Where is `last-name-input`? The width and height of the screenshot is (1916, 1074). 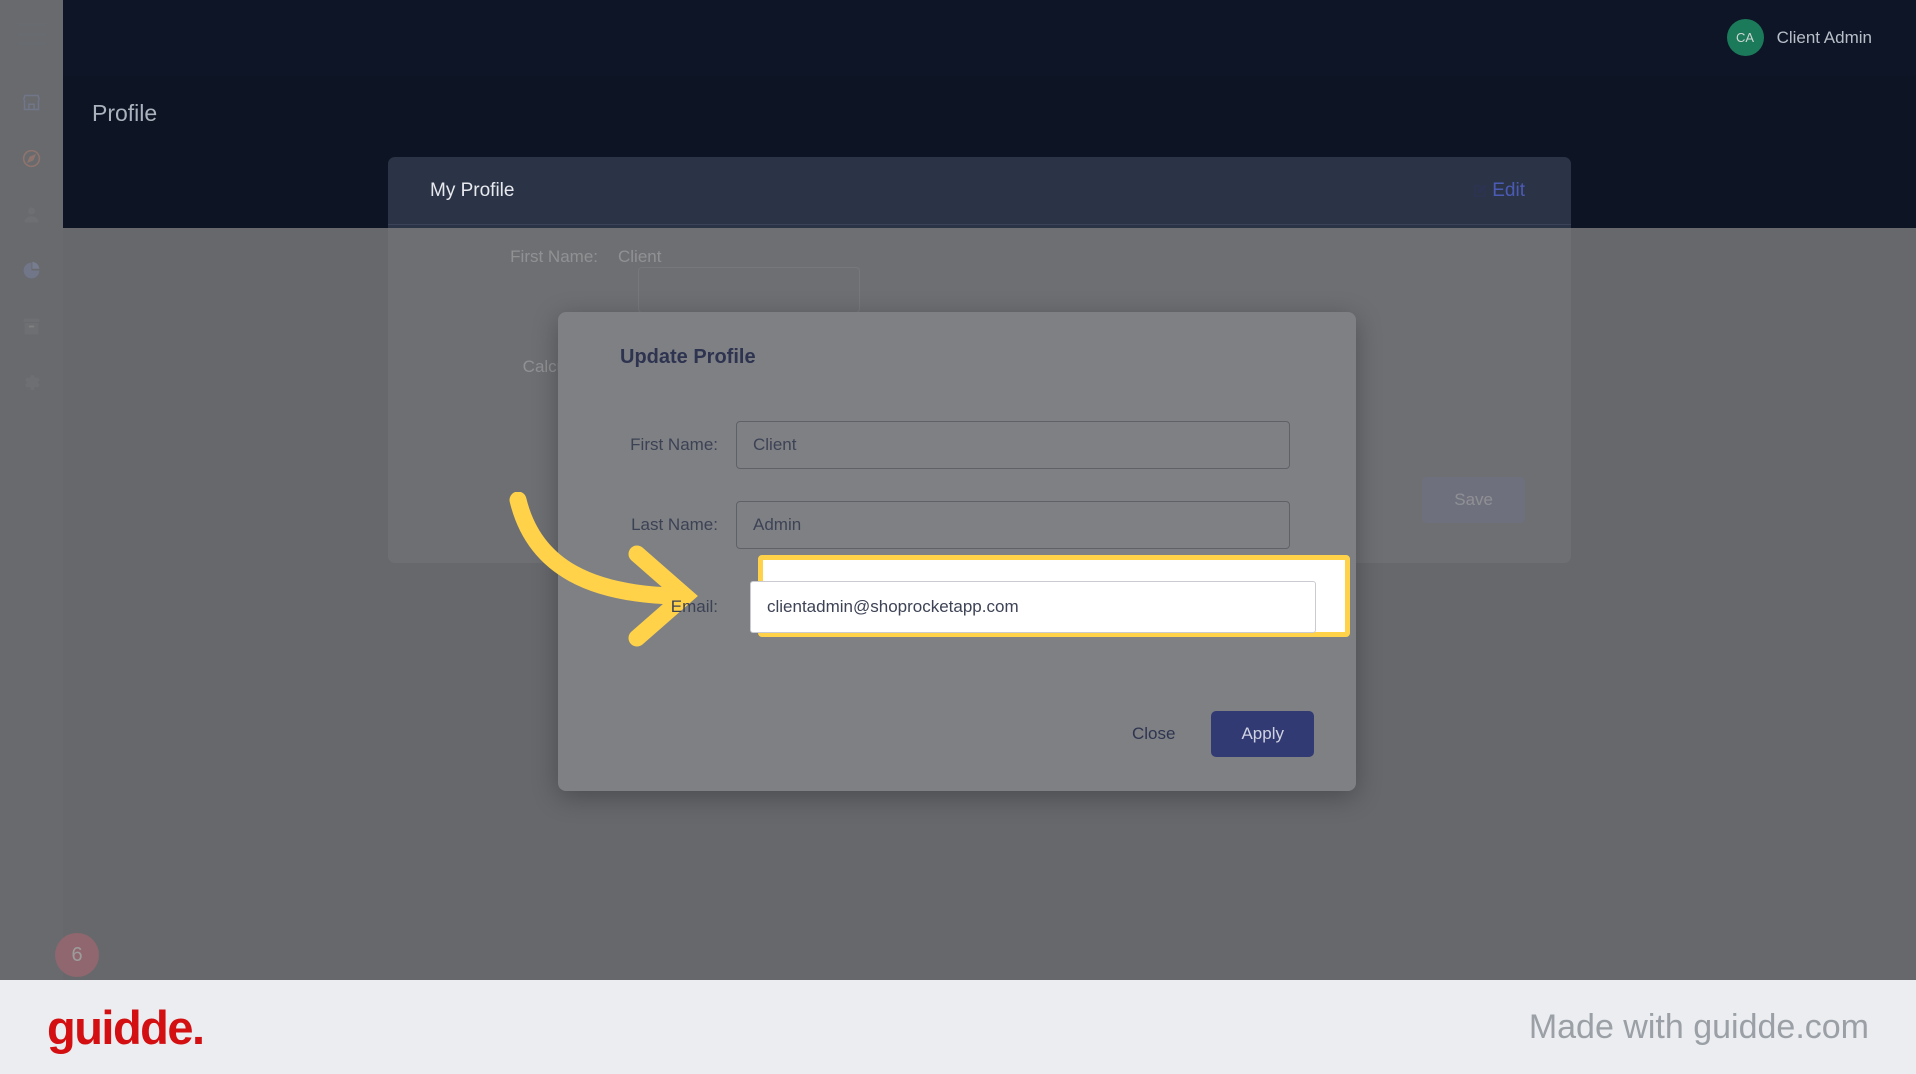 last-name-input is located at coordinates (1013, 525).